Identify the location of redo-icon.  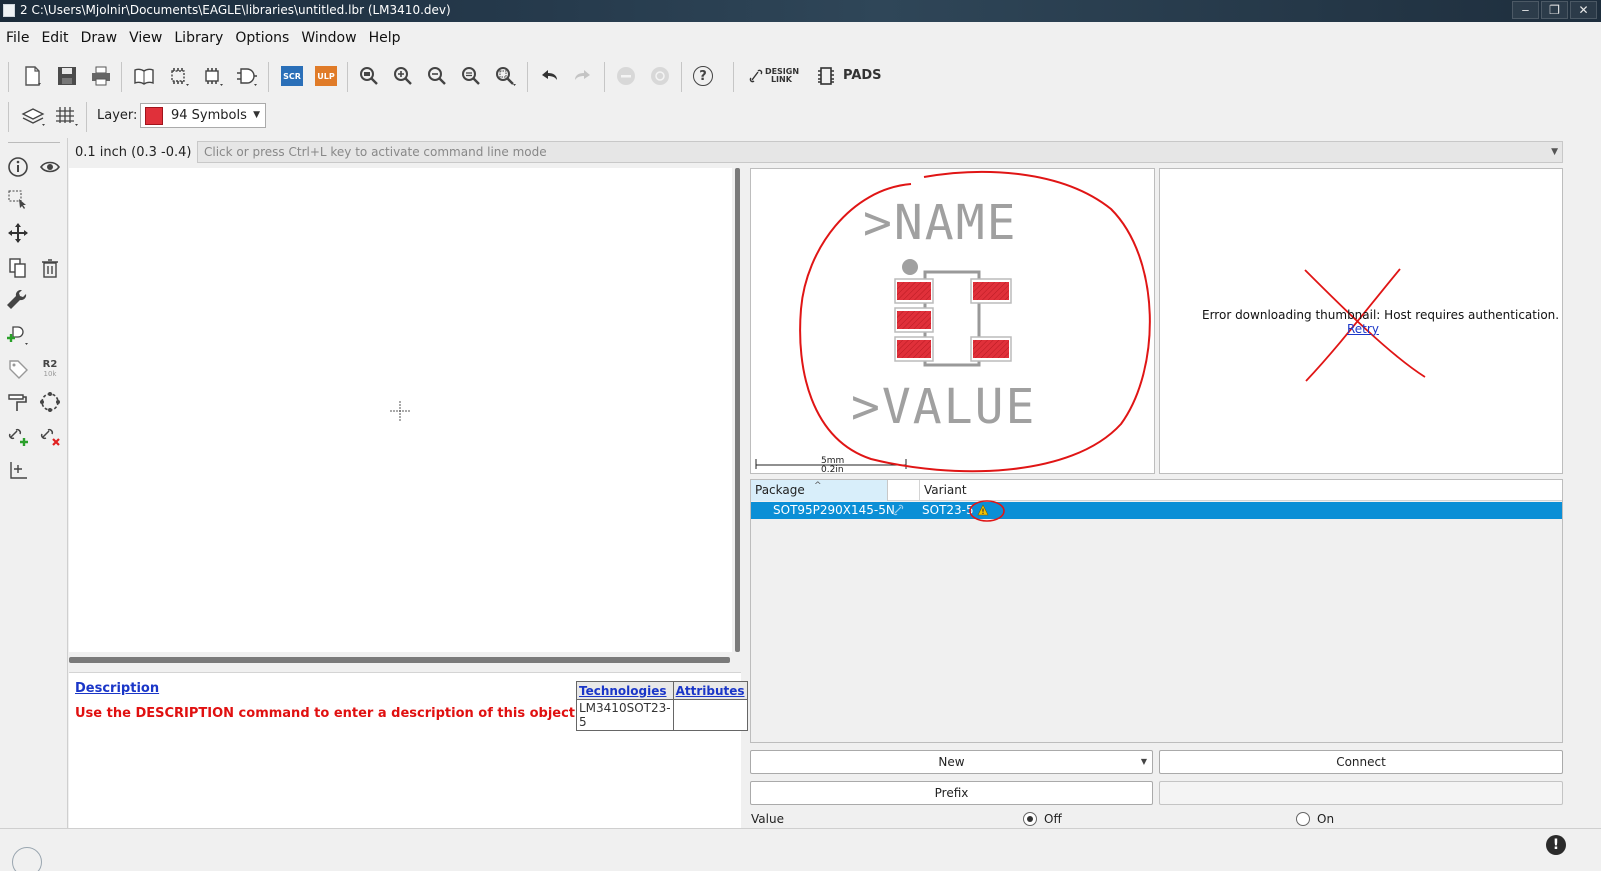
(583, 76).